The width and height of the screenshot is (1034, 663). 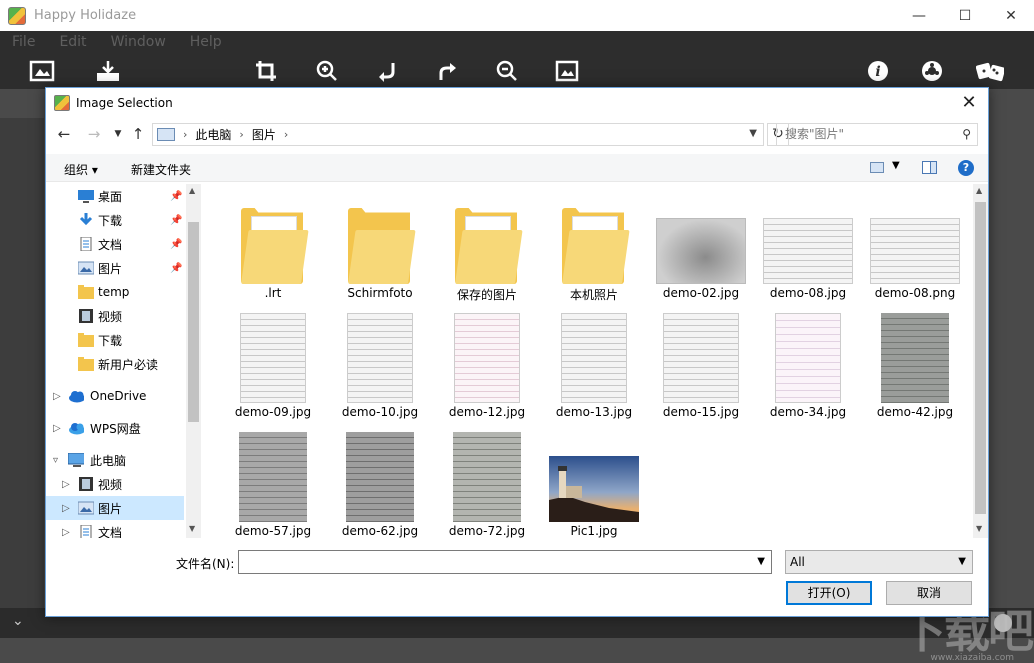 What do you see at coordinates (115, 292) in the screenshot?
I see `nav-item-temp: temp` at bounding box center [115, 292].